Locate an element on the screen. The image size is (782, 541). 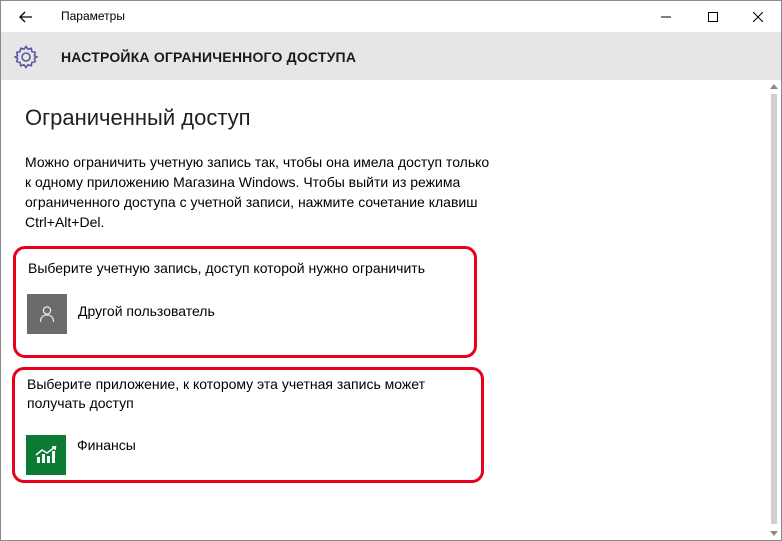
account-picker-button is located at coordinates (47, 314).